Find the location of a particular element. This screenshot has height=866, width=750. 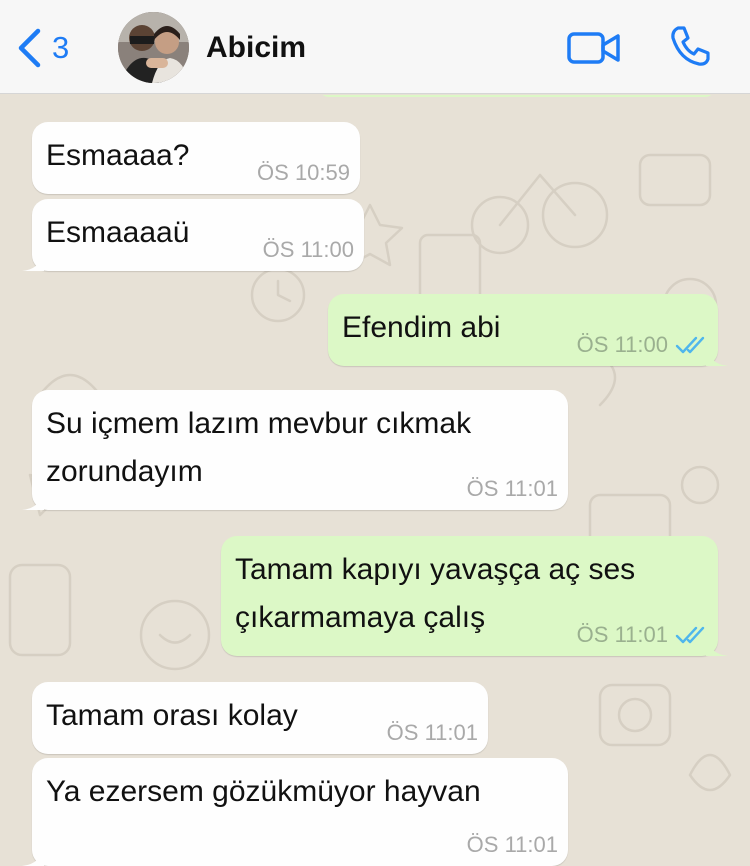

incoming-message: Esmaaaa? ÖS 10:59 is located at coordinates (196, 158).